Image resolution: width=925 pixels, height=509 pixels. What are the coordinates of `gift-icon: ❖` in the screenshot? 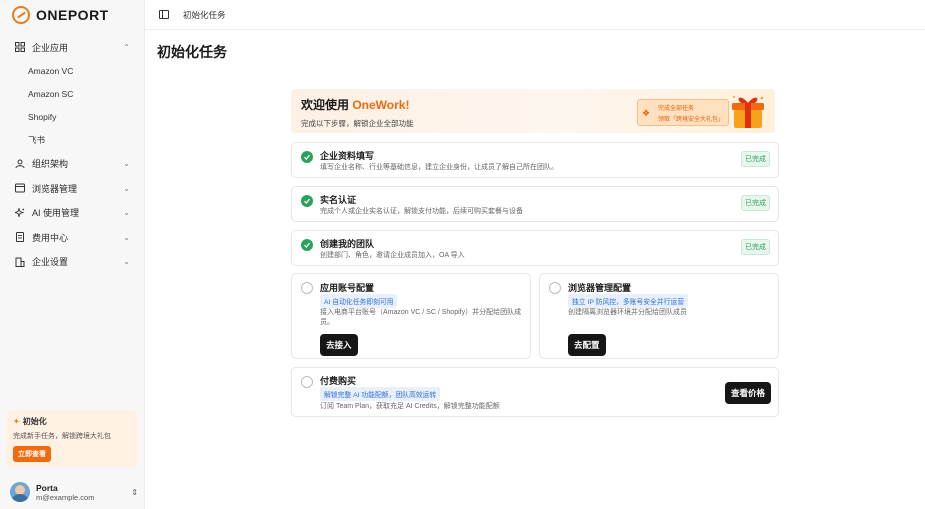 It's located at (646, 113).